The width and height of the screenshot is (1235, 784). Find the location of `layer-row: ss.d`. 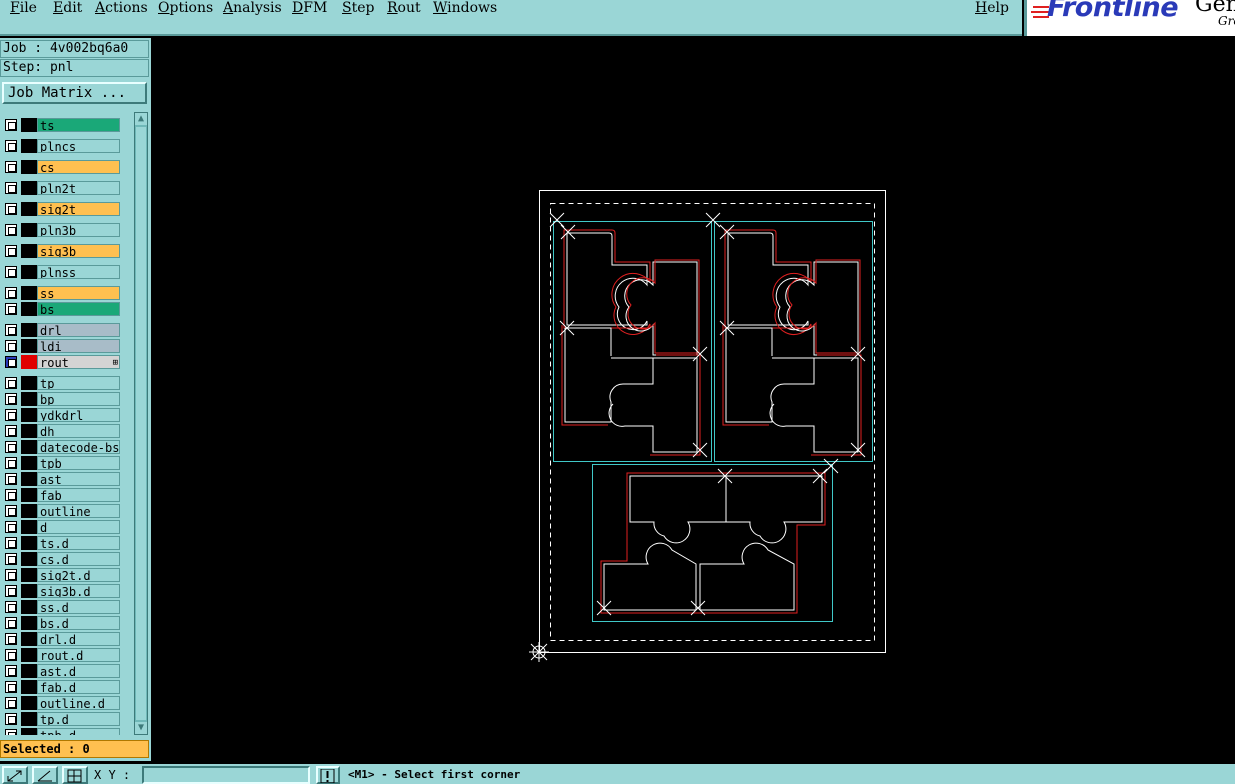

layer-row: ss.d is located at coordinates (62, 607).